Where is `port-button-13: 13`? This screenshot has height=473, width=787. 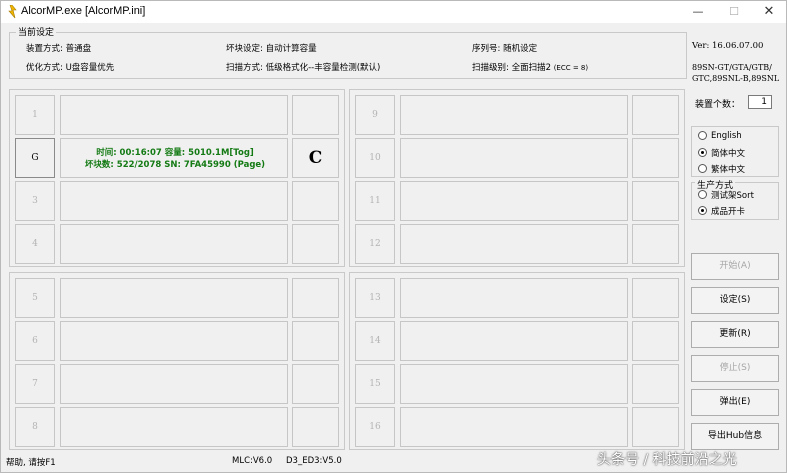 port-button-13: 13 is located at coordinates (375, 298).